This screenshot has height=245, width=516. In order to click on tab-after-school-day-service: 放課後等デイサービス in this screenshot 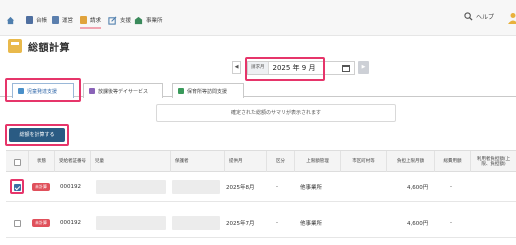, I will do `click(123, 90)`.